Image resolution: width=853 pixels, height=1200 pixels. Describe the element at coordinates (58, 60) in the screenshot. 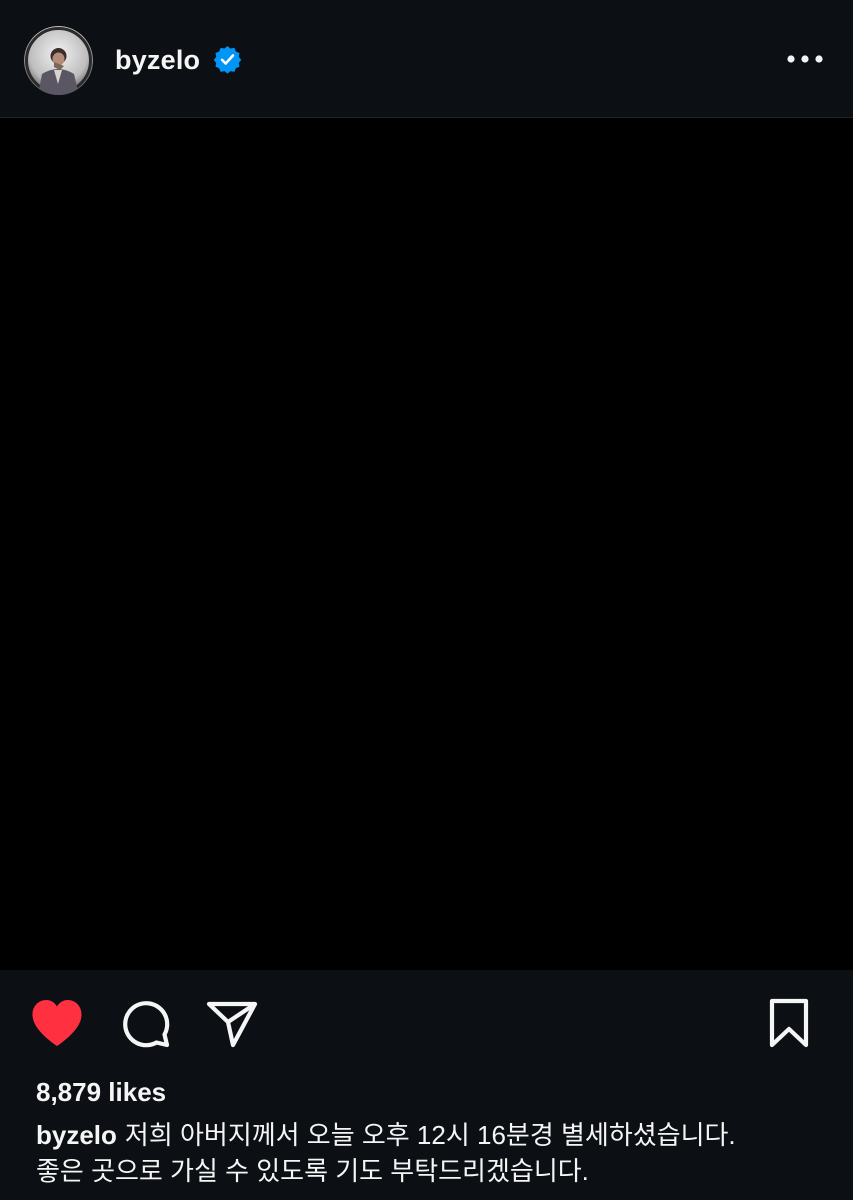

I see `avatar` at that location.